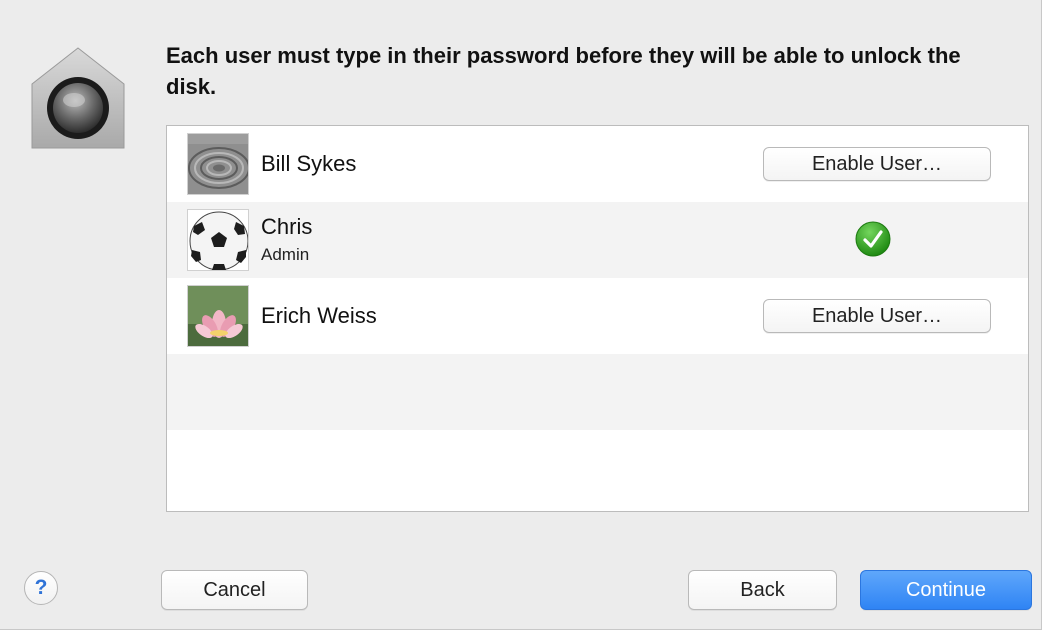 The height and width of the screenshot is (630, 1042). Describe the element at coordinates (287, 226) in the screenshot. I see `user-name: Chris` at that location.